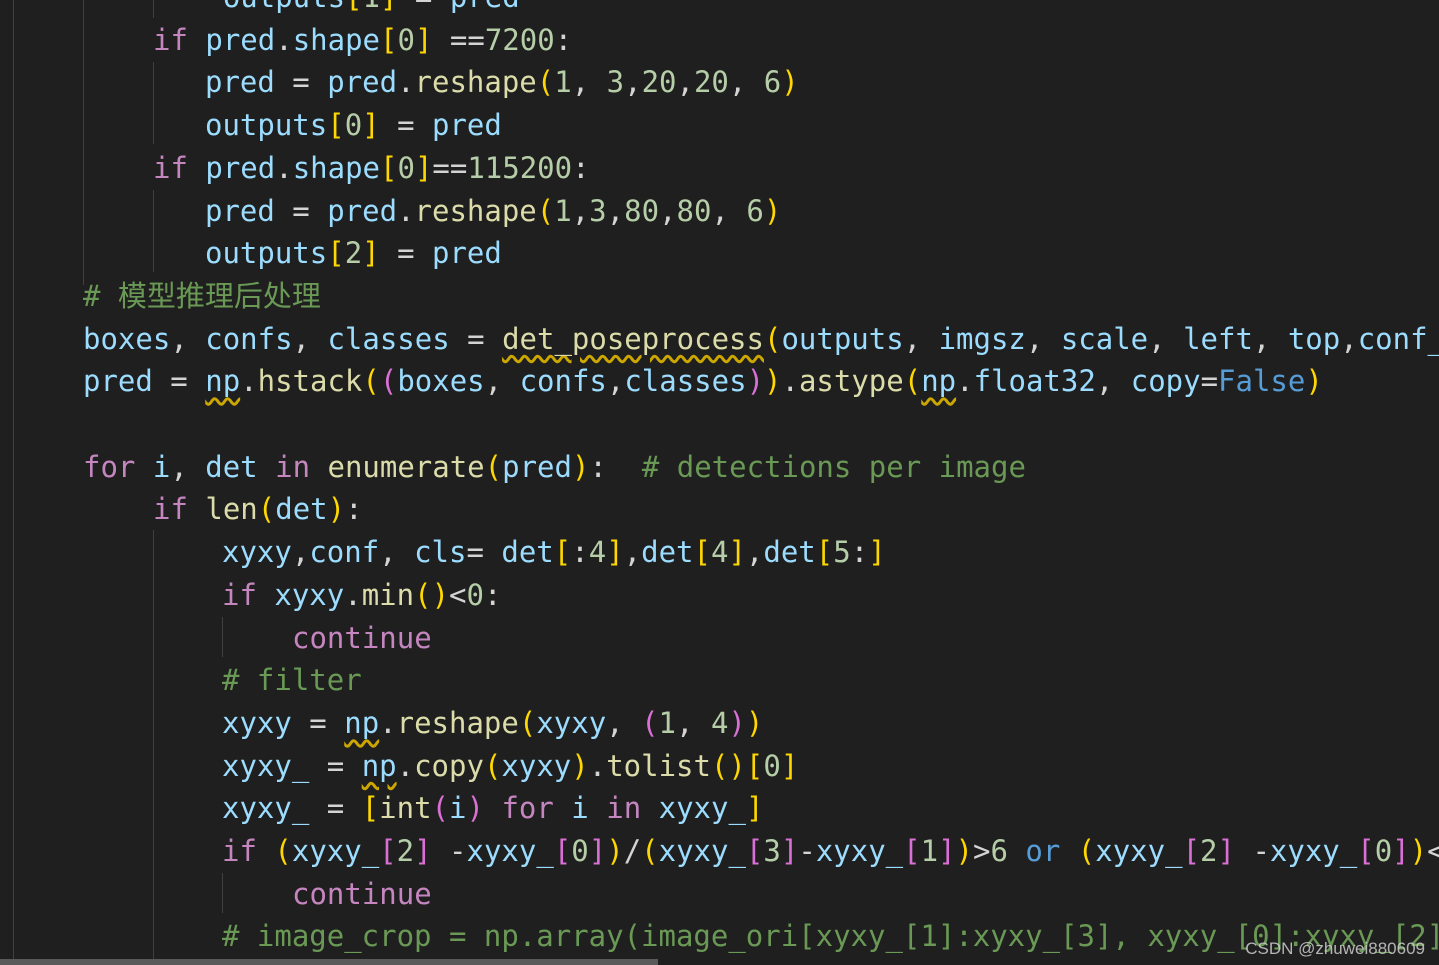 This screenshot has height=965, width=1439. I want to click on code-token: 3, so click(615, 82).